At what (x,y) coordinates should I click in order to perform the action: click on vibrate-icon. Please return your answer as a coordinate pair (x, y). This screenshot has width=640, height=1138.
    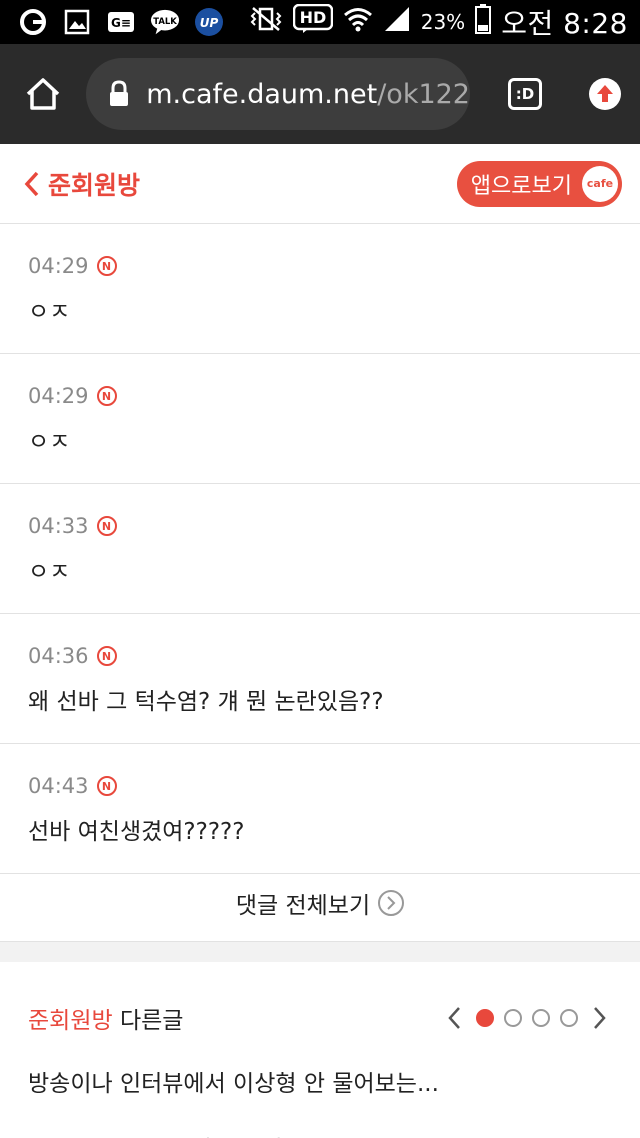
    Looking at the image, I should click on (266, 22).